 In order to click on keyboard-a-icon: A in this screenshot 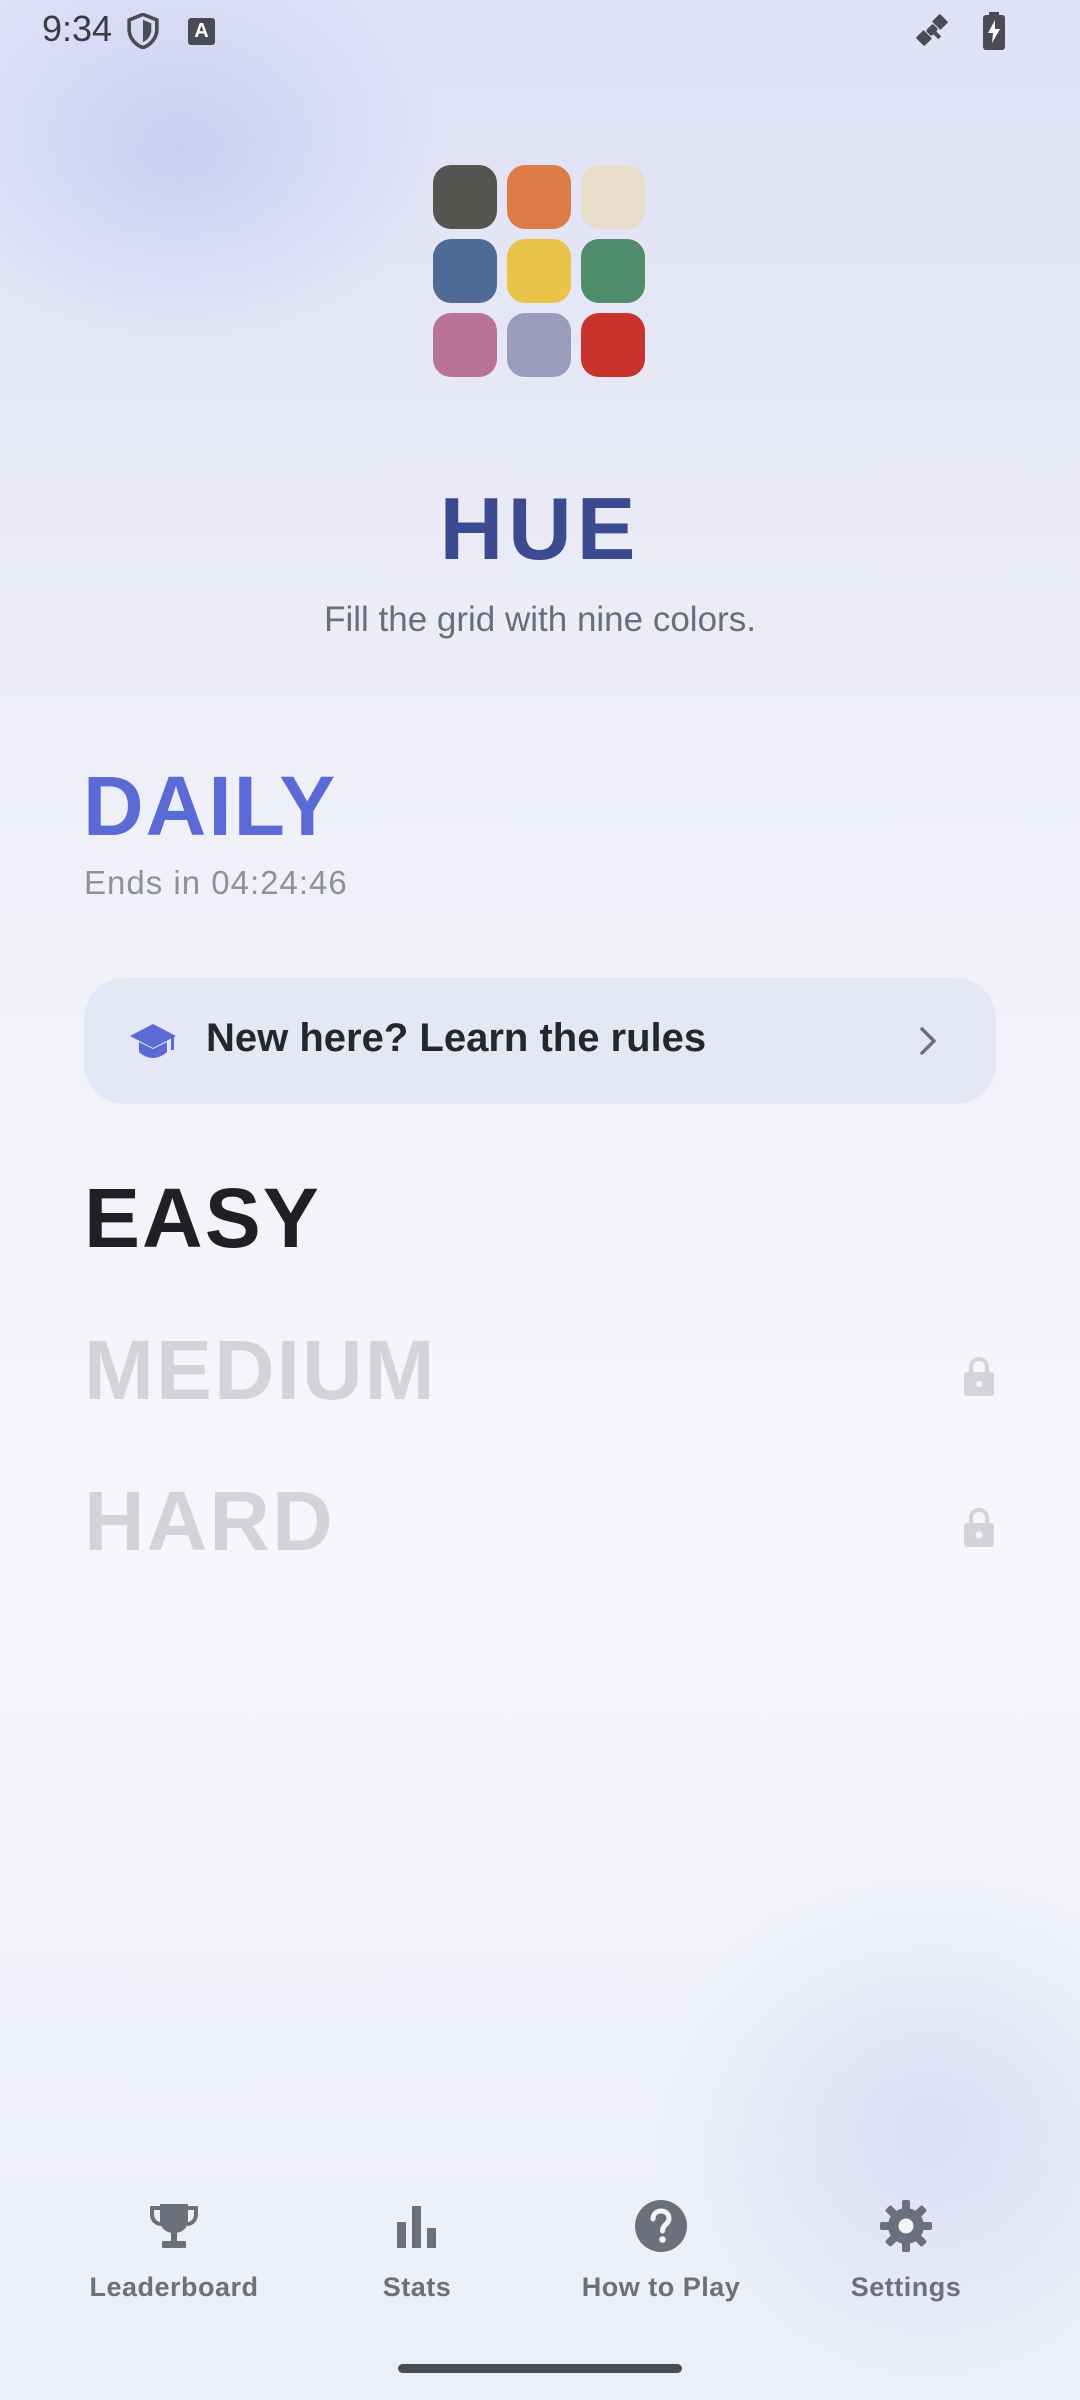, I will do `click(201, 31)`.